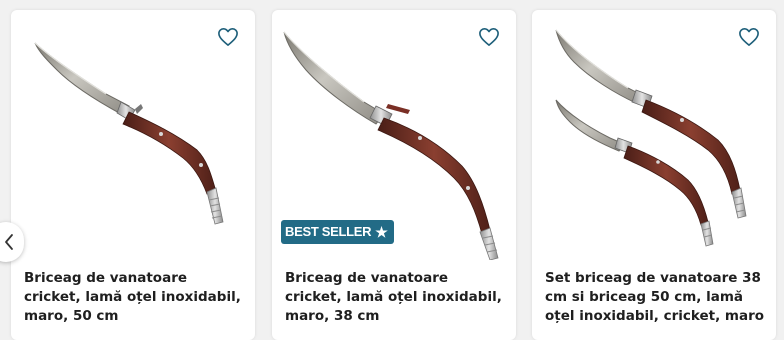  Describe the element at coordinates (381, 232) in the screenshot. I see `star-icon: ★` at that location.